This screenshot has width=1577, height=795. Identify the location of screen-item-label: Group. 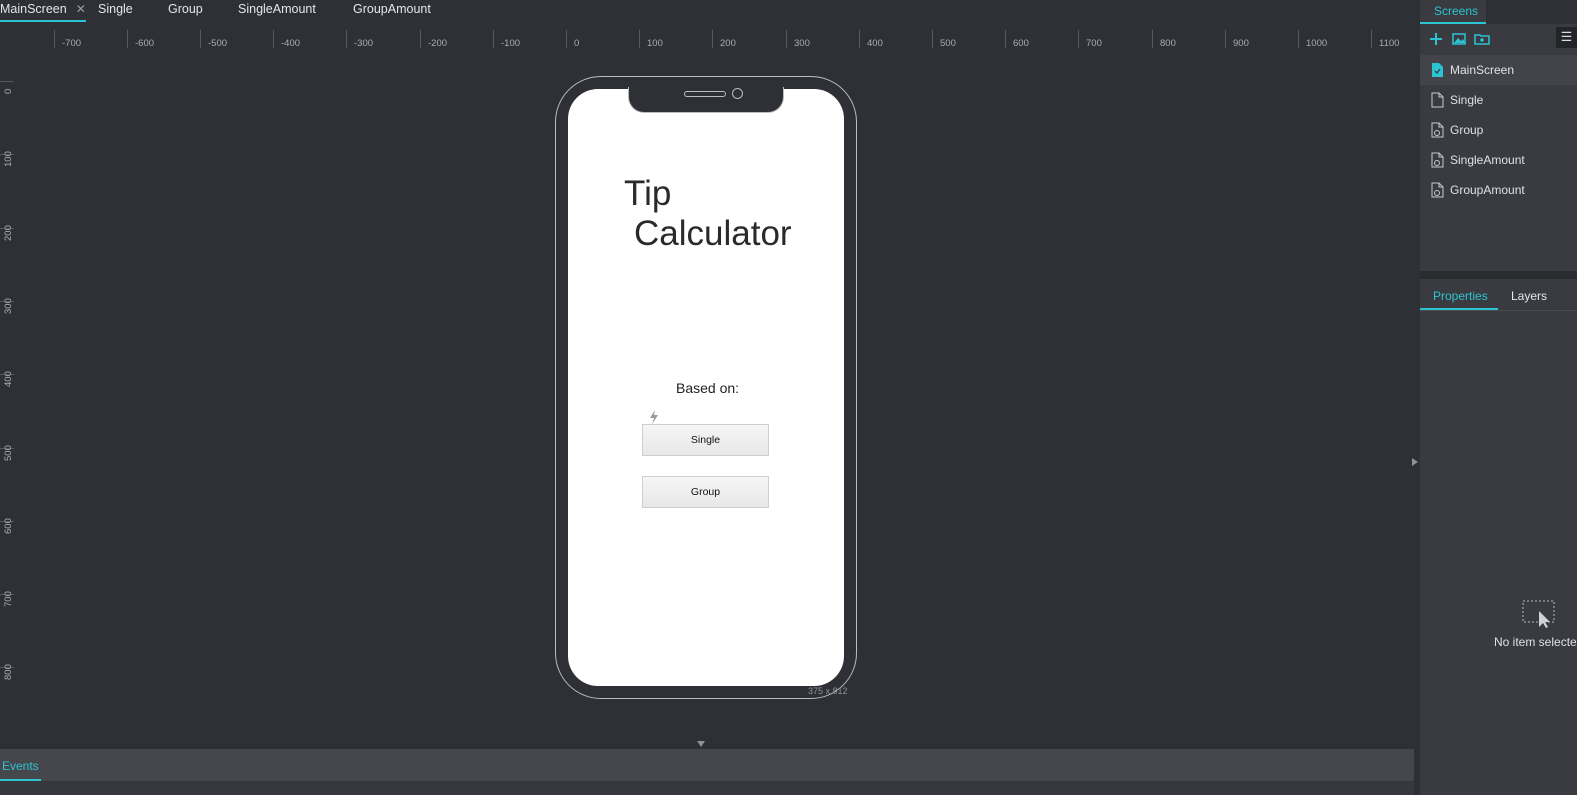
(1467, 130).